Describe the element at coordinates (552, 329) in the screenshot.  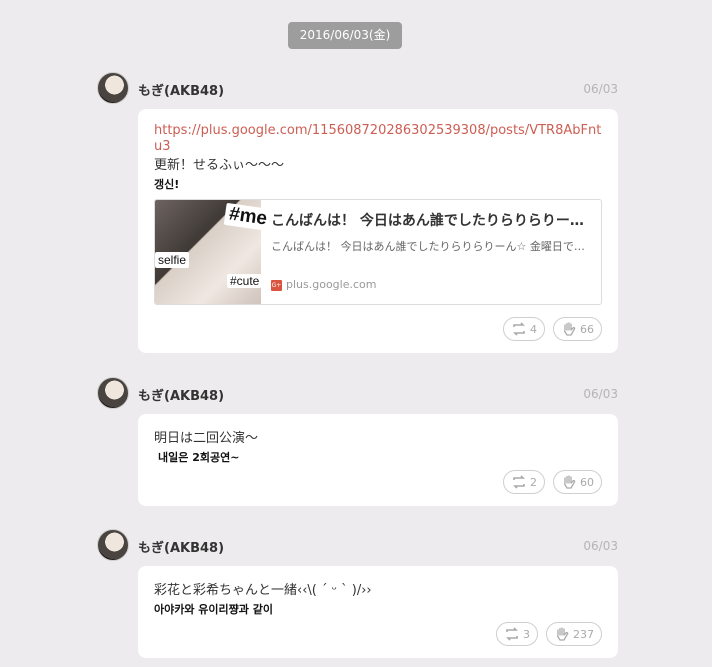
I see `post-actions: 4 66` at that location.